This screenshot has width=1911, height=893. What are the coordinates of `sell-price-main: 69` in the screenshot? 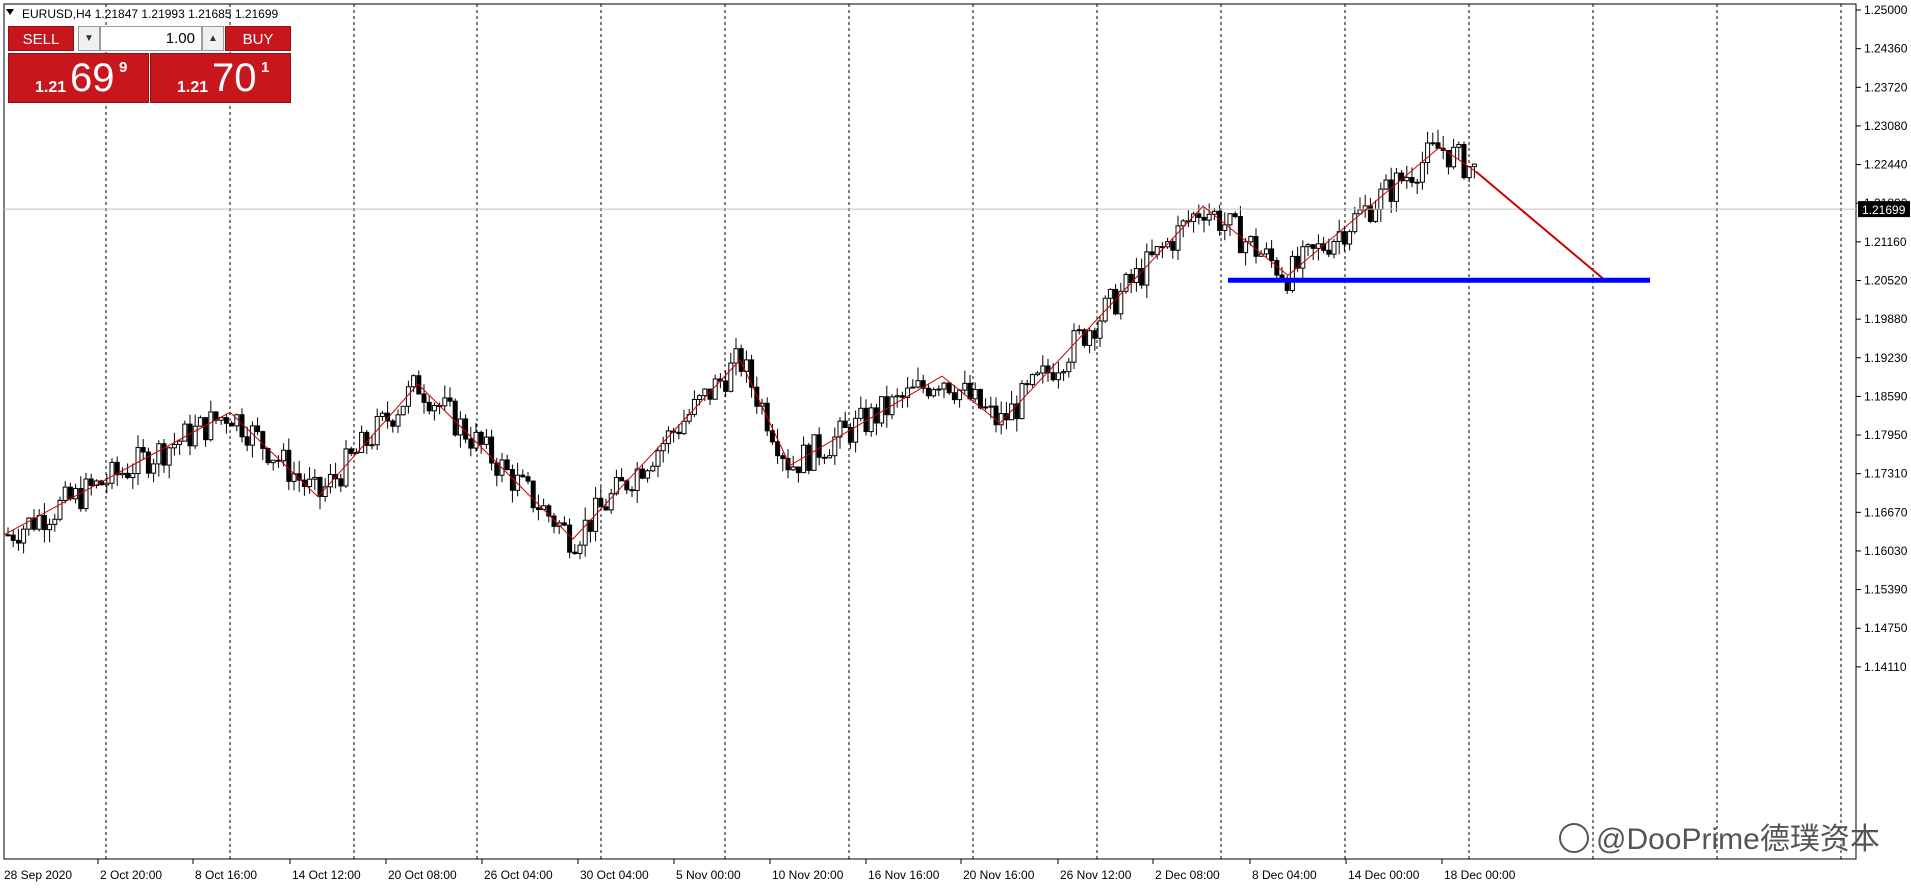 It's located at (92, 78).